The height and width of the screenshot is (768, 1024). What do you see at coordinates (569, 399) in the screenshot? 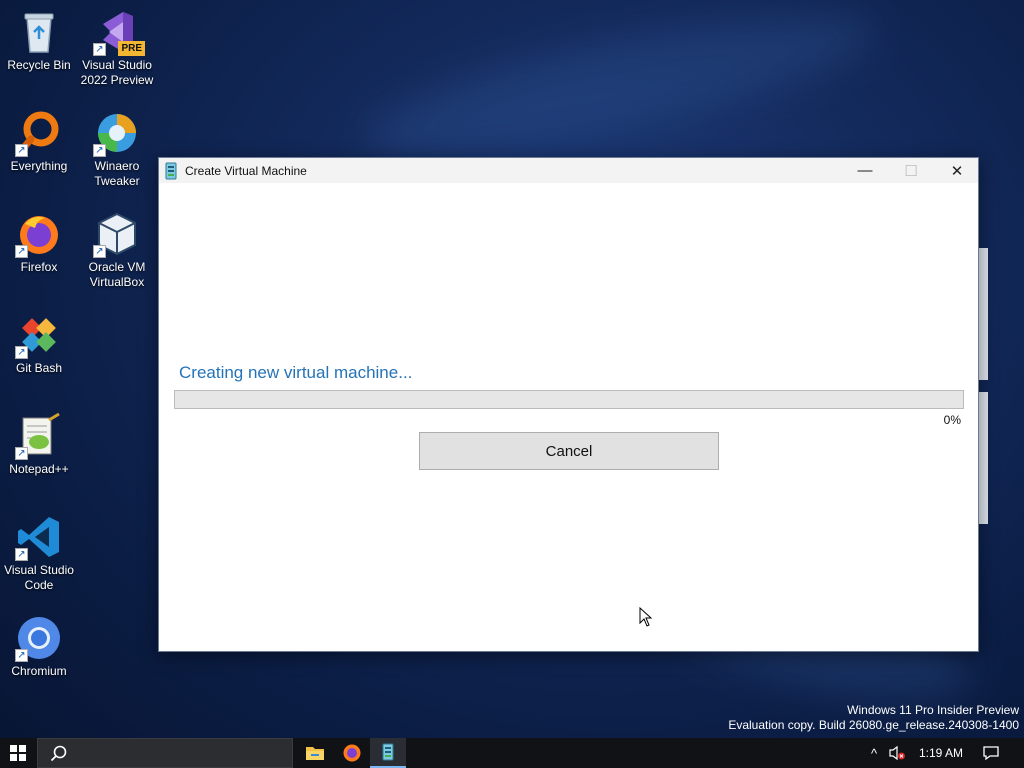
I see `progress-bar` at bounding box center [569, 399].